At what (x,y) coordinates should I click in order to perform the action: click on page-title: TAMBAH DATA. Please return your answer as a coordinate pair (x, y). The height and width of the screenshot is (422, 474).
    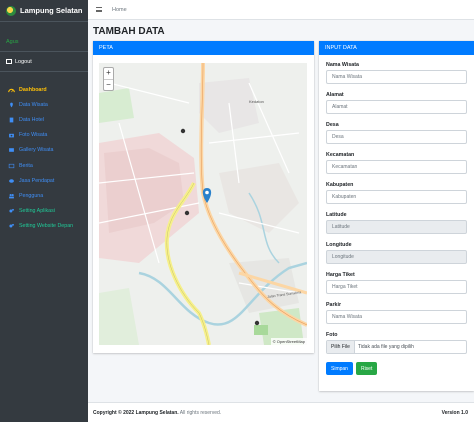
    Looking at the image, I should click on (129, 31).